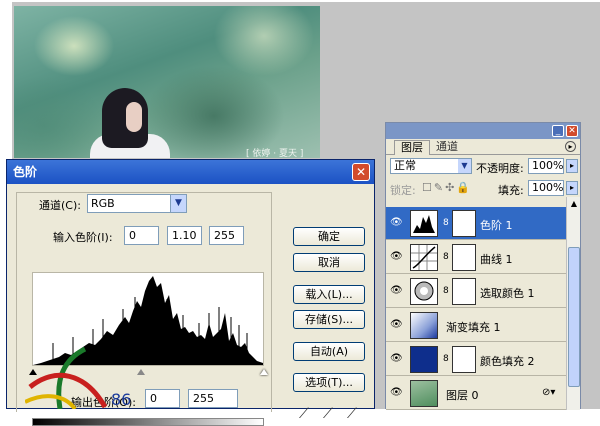 The image size is (600, 426). What do you see at coordinates (412, 147) in the screenshot?
I see `tab-layers: 图层` at bounding box center [412, 147].